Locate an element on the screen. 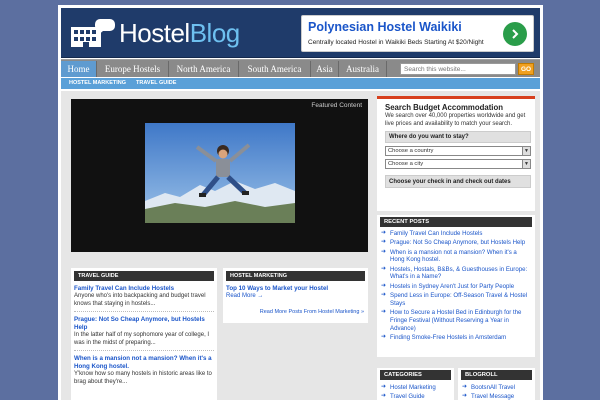  recent-post-link: Family Travel Can Include Hostels is located at coordinates (436, 234).